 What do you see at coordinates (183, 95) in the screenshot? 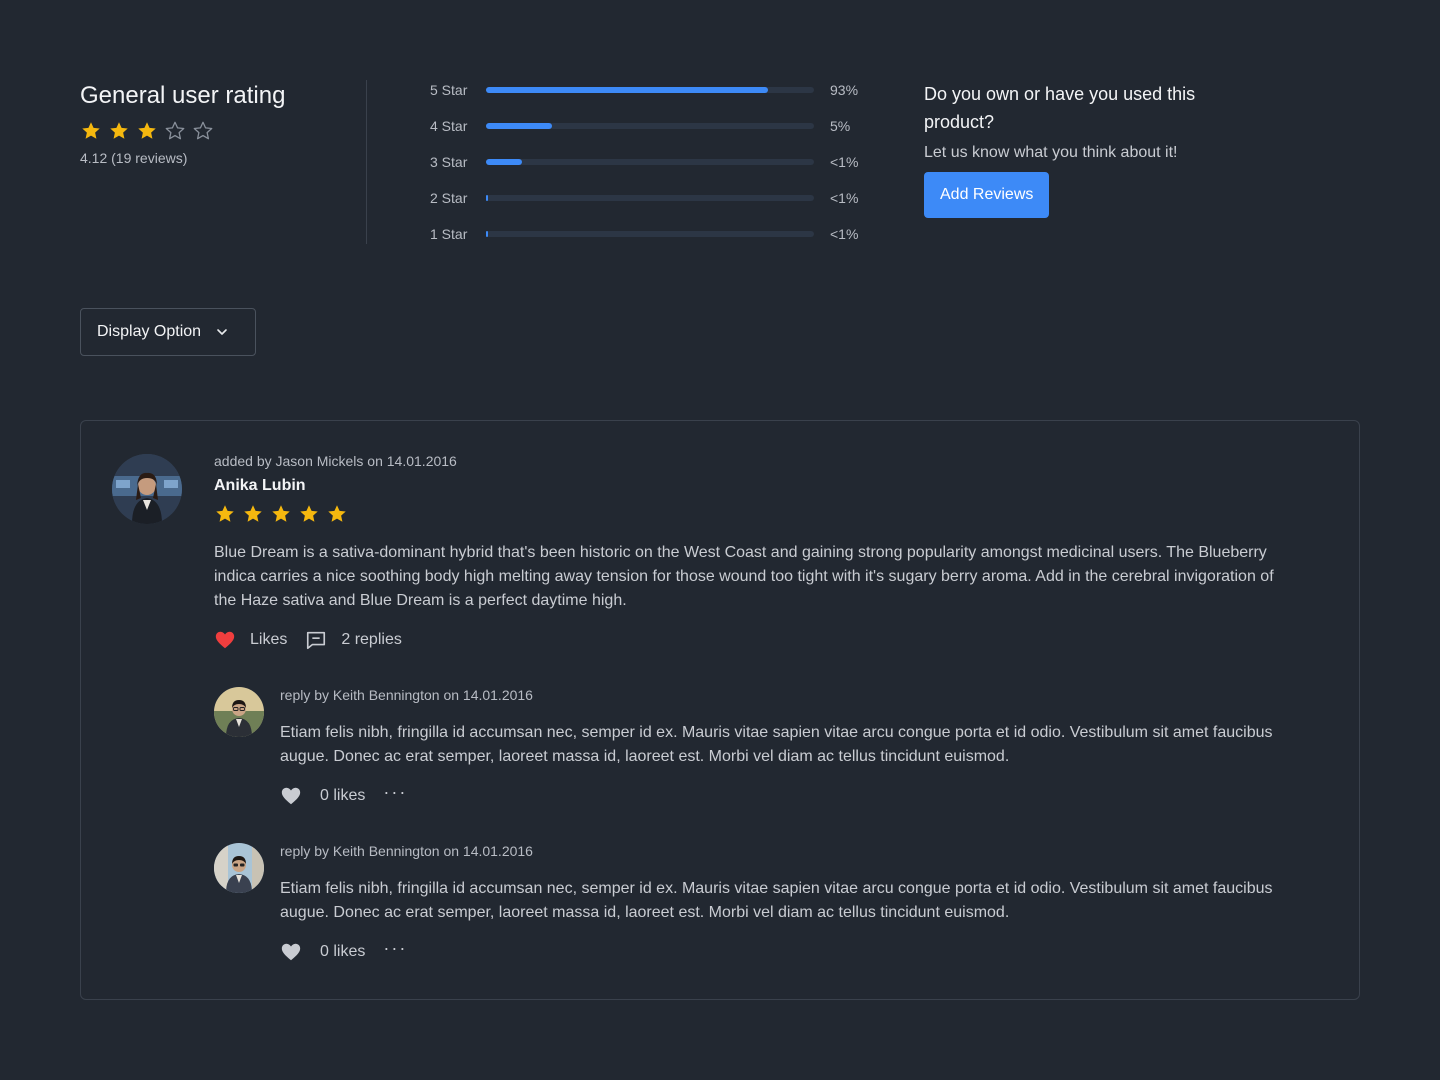
I see `rating-title: General user rating` at bounding box center [183, 95].